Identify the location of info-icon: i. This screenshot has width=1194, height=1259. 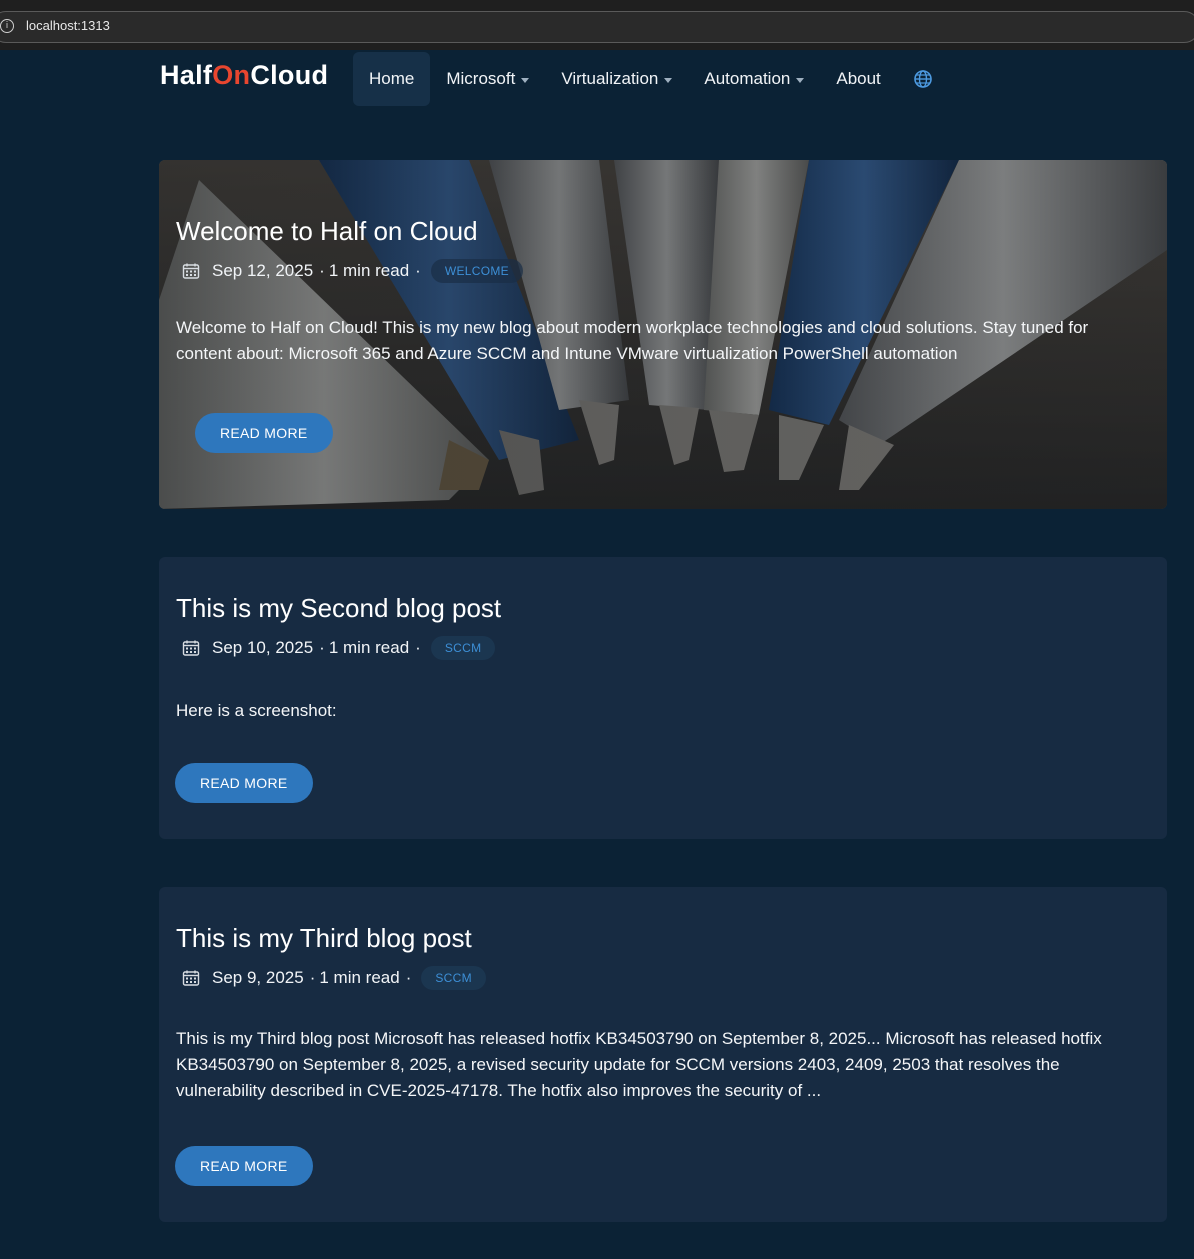
(7, 26).